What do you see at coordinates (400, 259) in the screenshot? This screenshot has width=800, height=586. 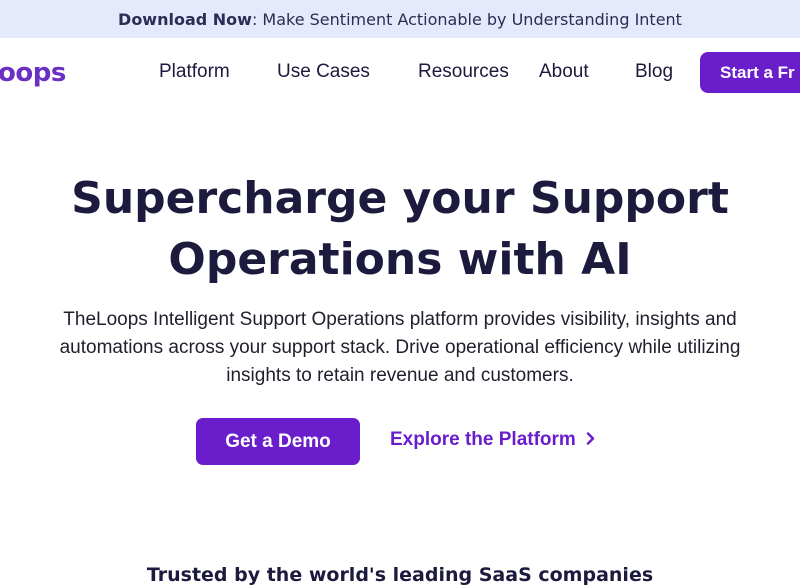 I see `hero-title-line-2: Operations with AI` at bounding box center [400, 259].